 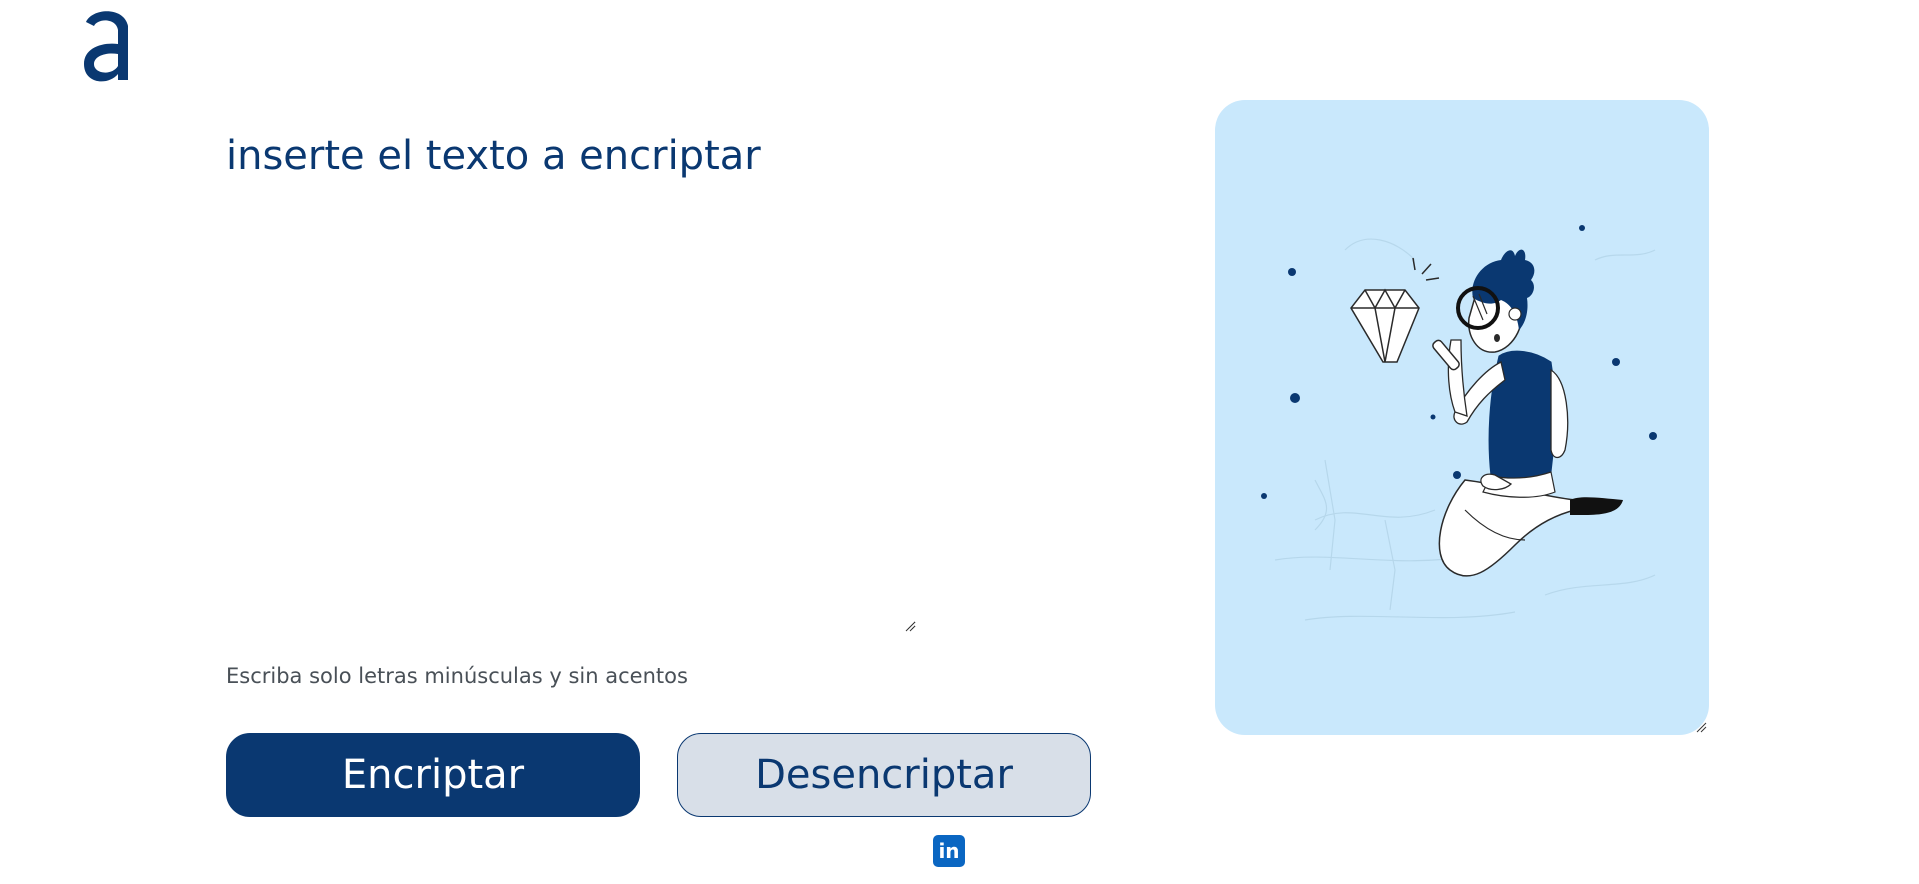 I want to click on decrypt-button-label: Desencriptar, so click(x=884, y=775).